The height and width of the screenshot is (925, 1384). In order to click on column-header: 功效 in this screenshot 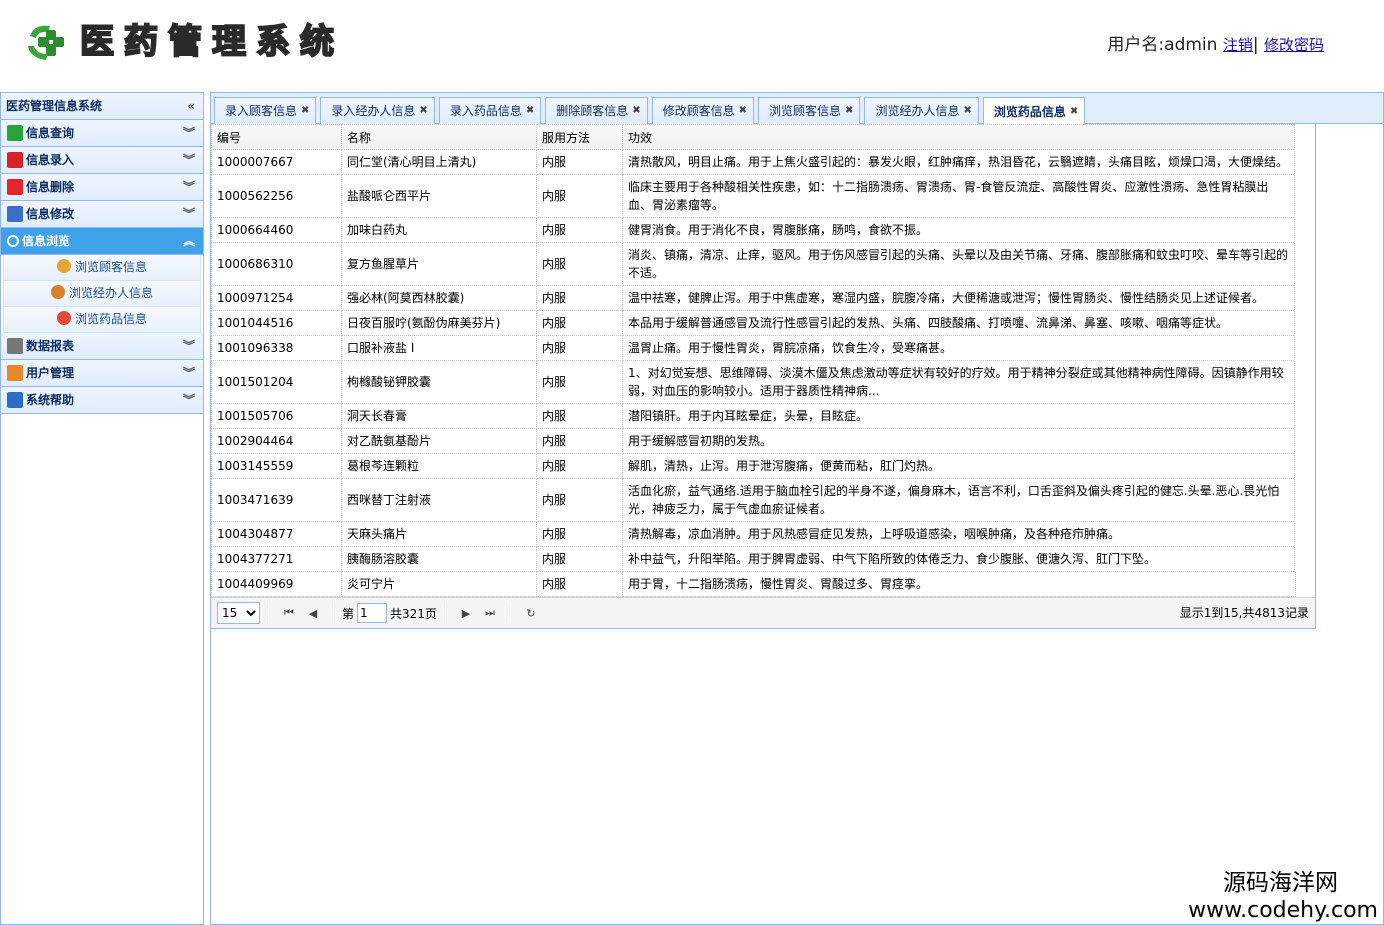, I will do `click(959, 137)`.